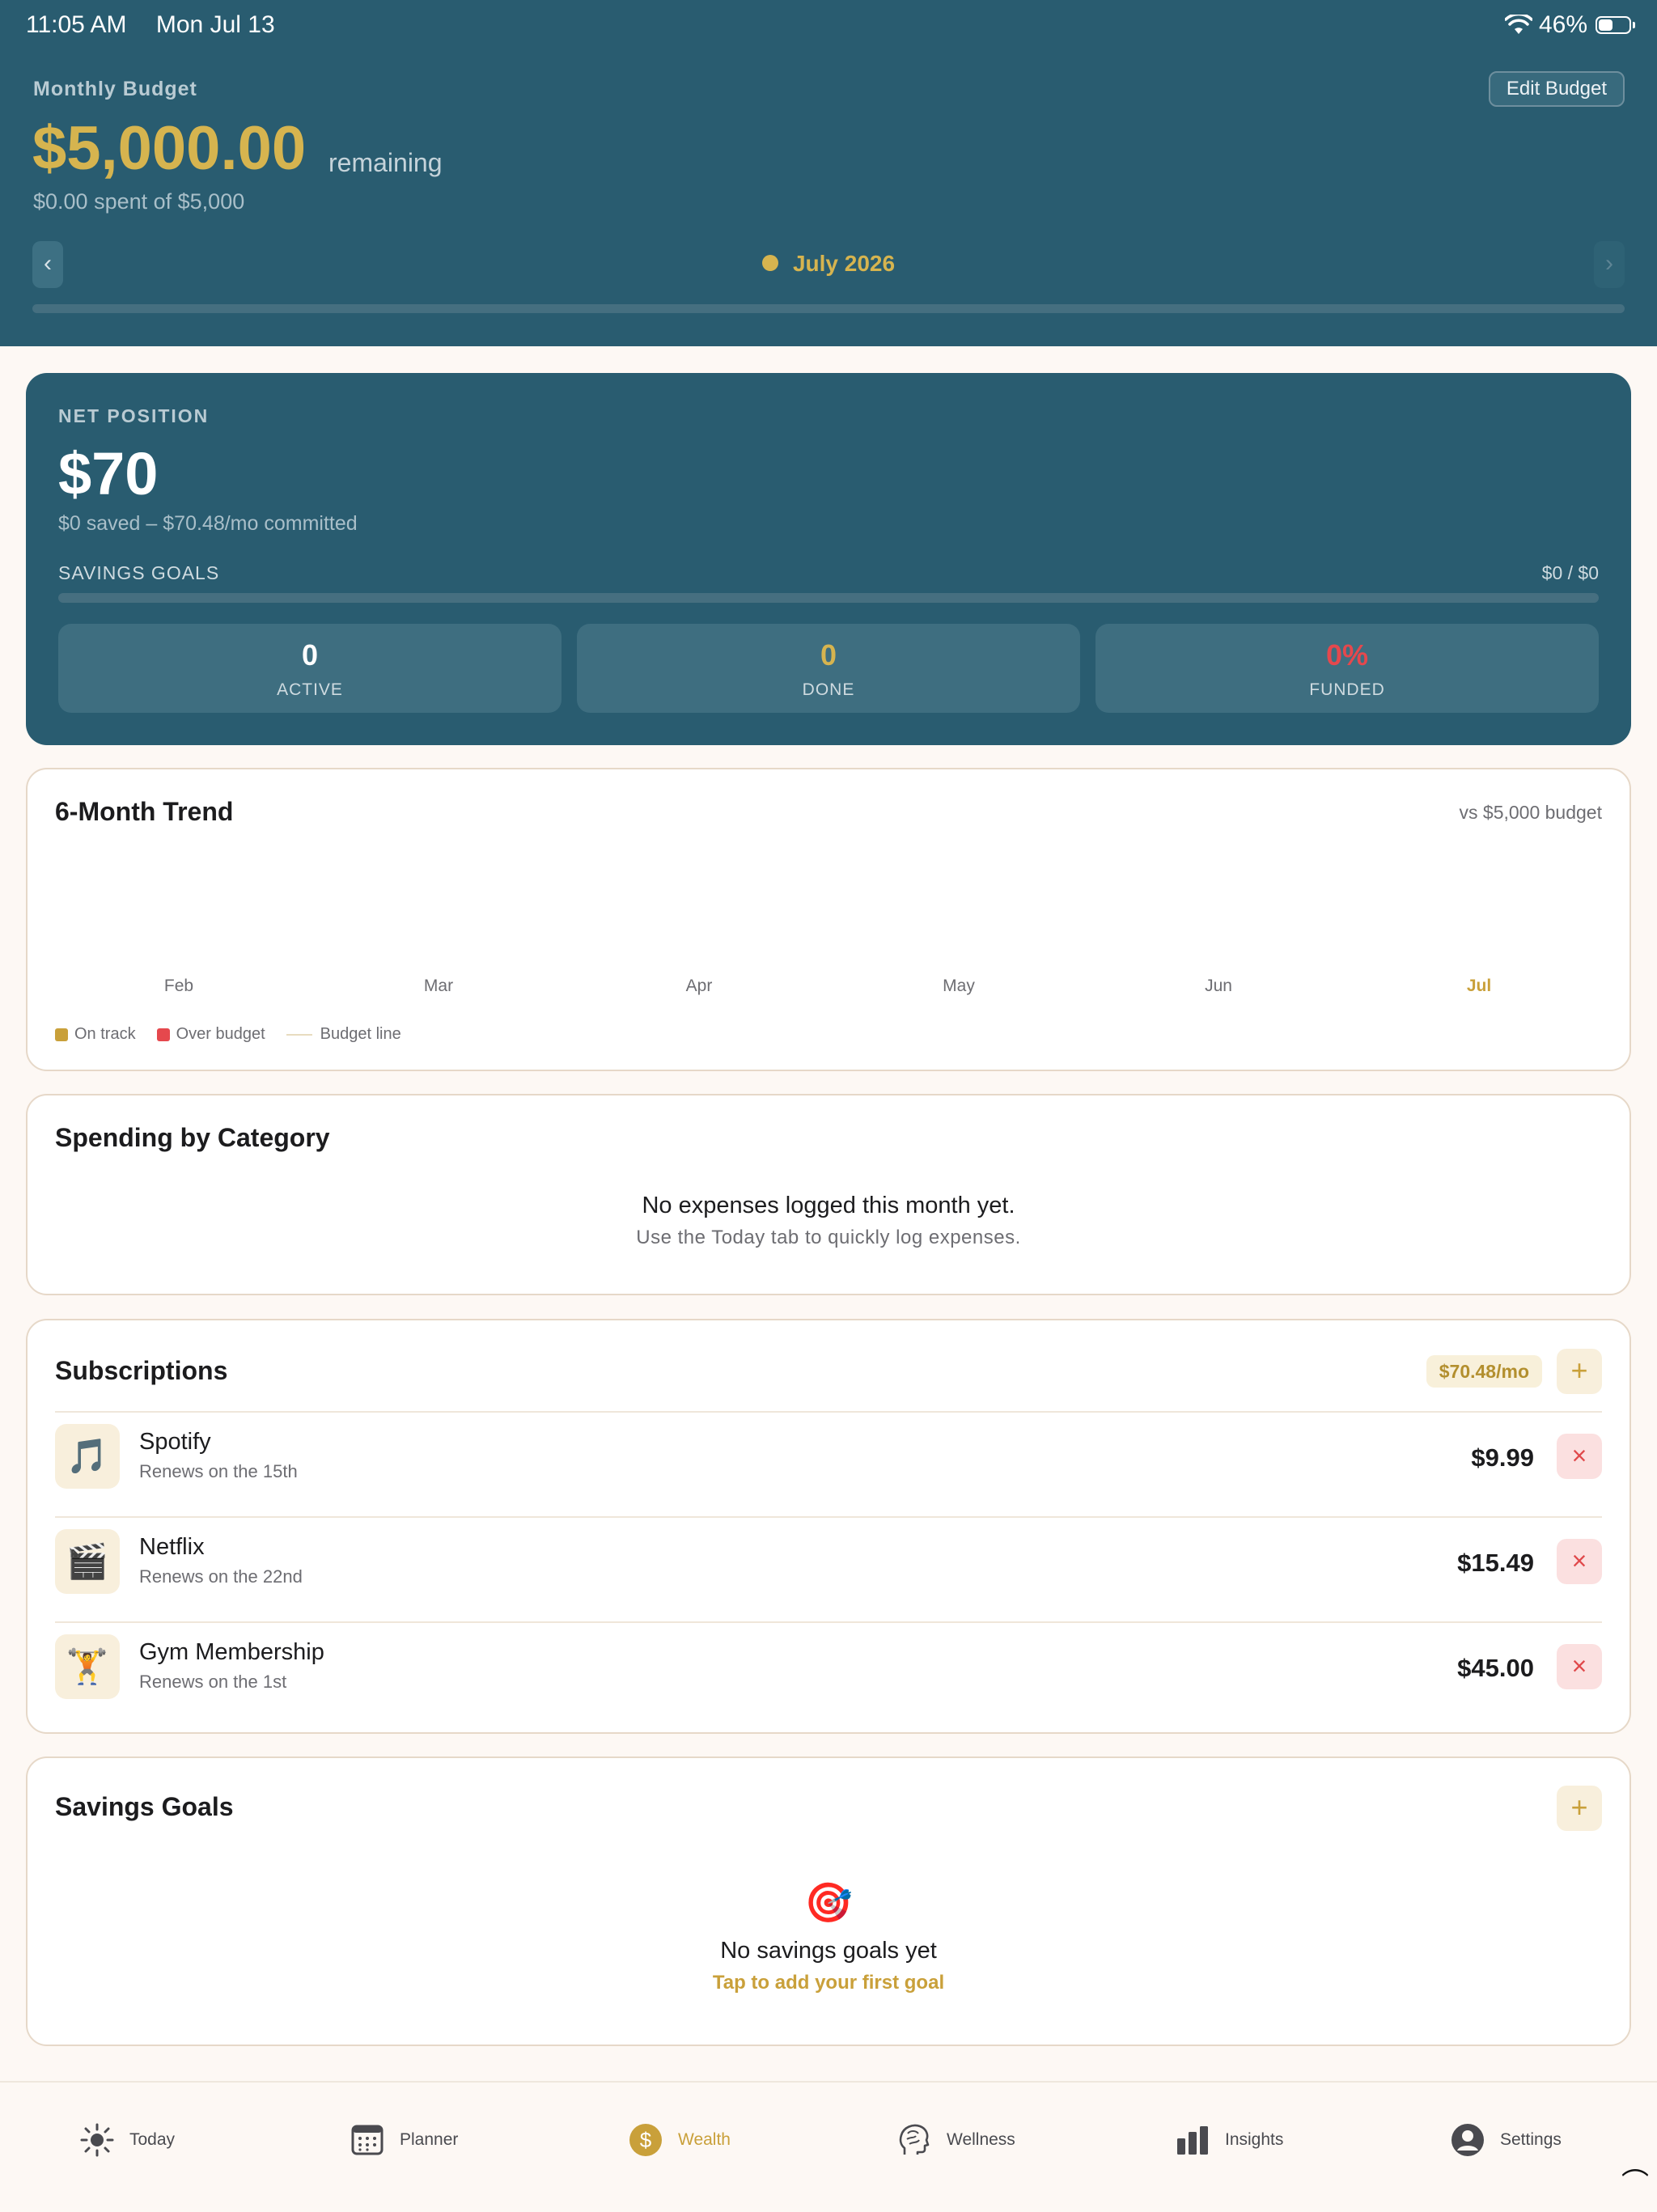 Image resolution: width=1657 pixels, height=2212 pixels. Describe the element at coordinates (367, 2140) in the screenshot. I see `calendar-icon` at that location.